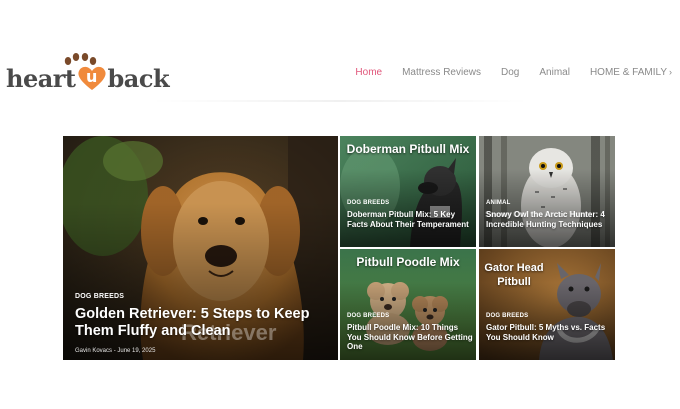 This screenshot has height=409, width=680. Describe the element at coordinates (115, 351) in the screenshot. I see `post-meta: Gavin Kovacs - June 19, 2025` at that location.